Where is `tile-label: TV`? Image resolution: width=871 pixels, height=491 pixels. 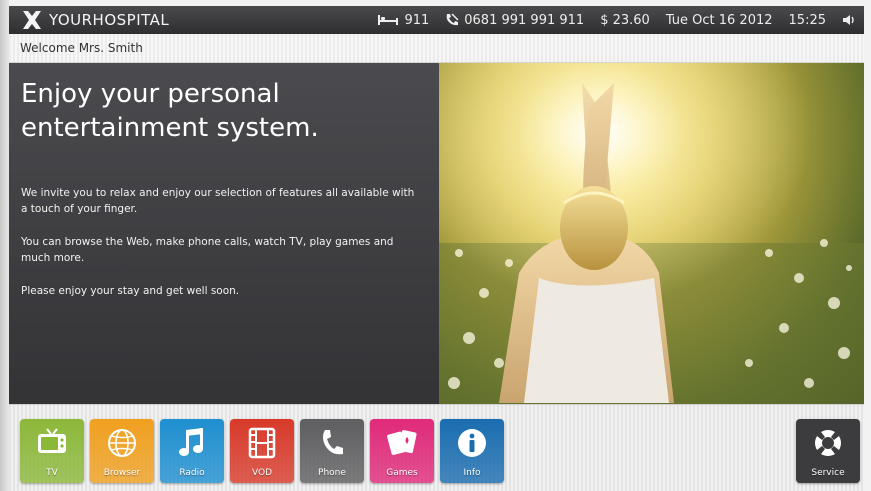
tile-label: TV is located at coordinates (52, 473).